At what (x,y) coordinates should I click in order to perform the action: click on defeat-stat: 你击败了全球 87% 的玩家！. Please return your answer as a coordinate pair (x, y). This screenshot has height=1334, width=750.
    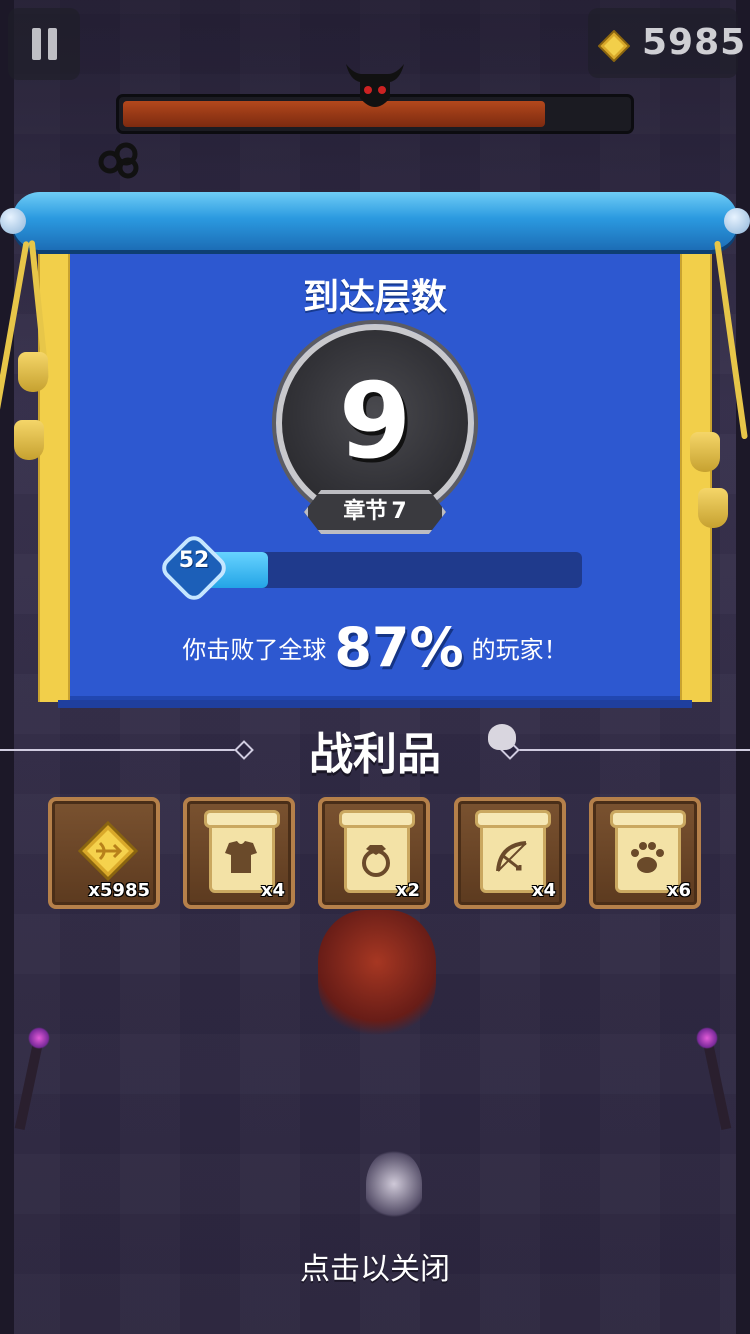
    Looking at the image, I should click on (375, 647).